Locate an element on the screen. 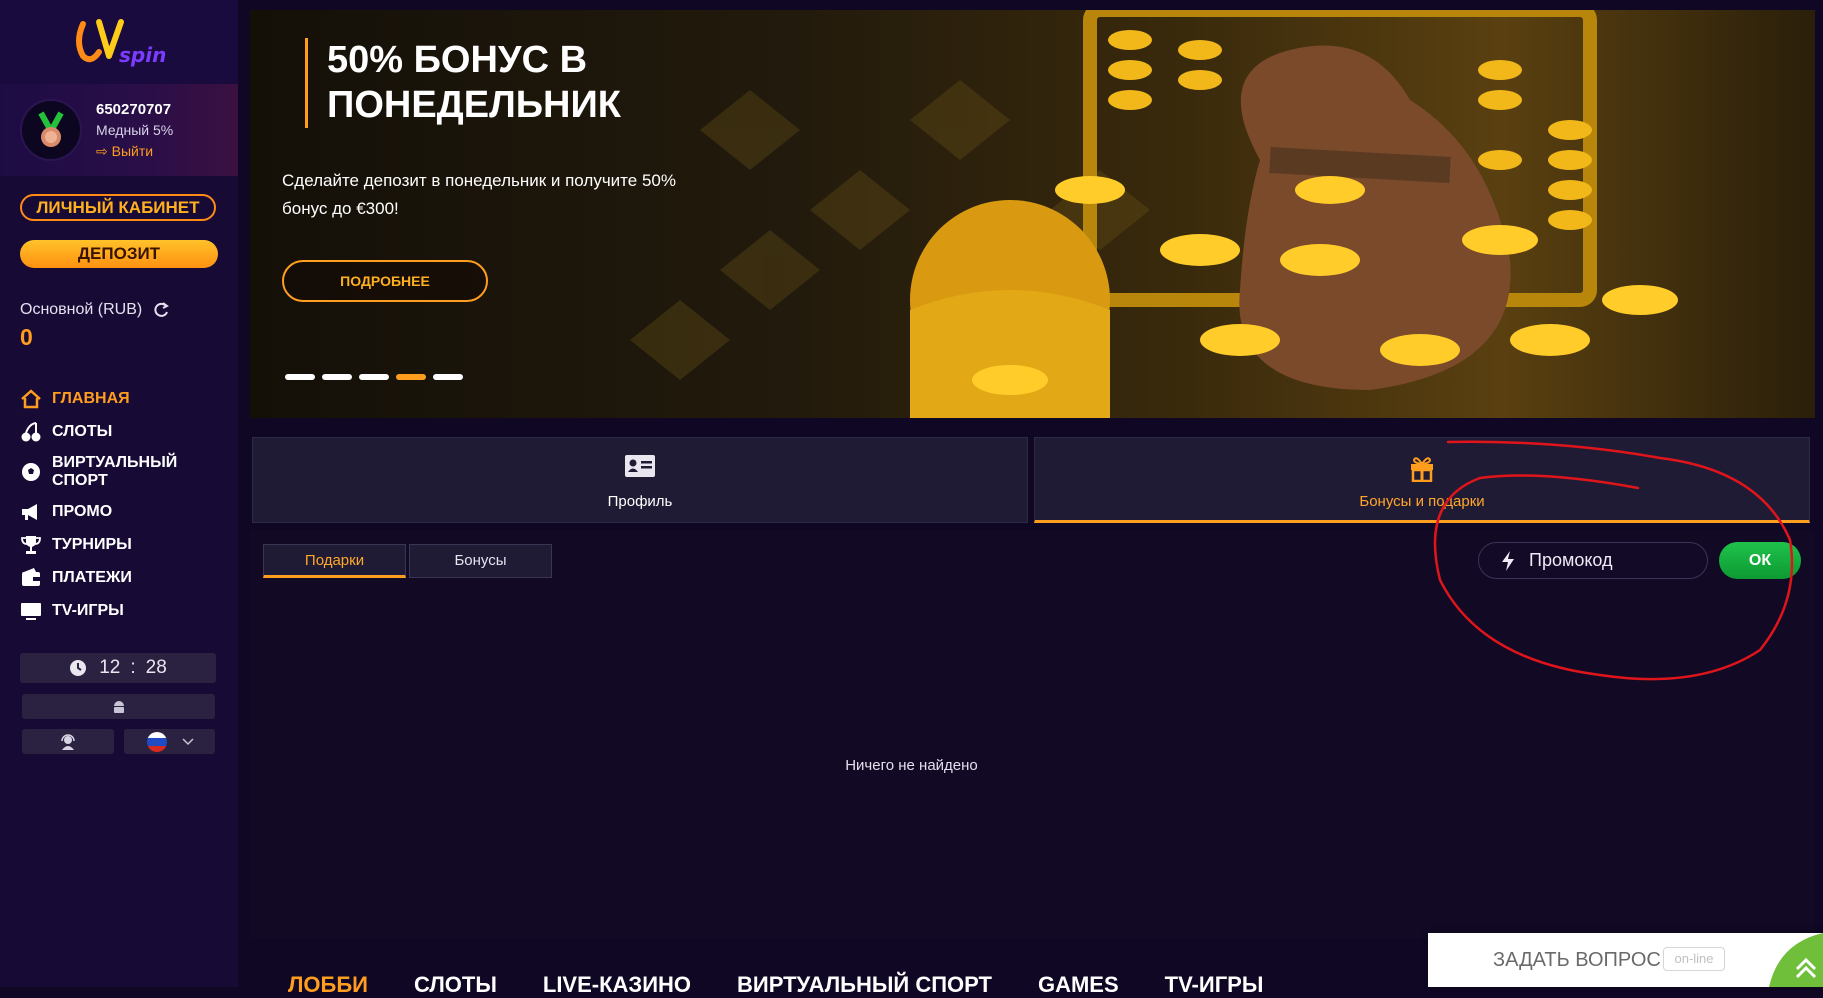  nav-item-virtual-sport: ВИРТУАЛЬНЫЙ СПОРТ is located at coordinates (125, 472).